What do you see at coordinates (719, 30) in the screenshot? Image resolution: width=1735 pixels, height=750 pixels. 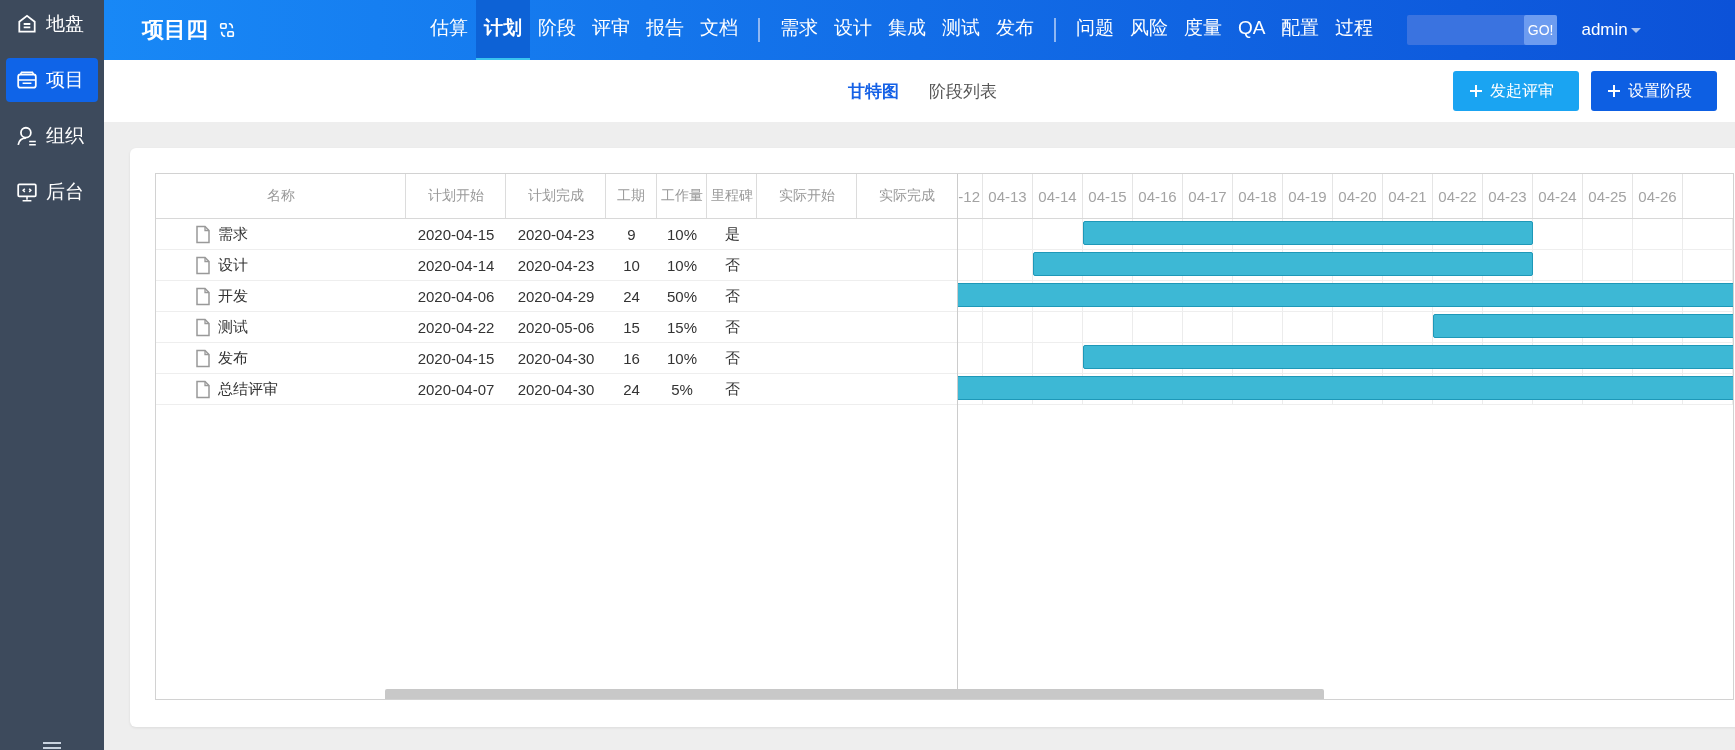 I see `nav-tab: 文档` at bounding box center [719, 30].